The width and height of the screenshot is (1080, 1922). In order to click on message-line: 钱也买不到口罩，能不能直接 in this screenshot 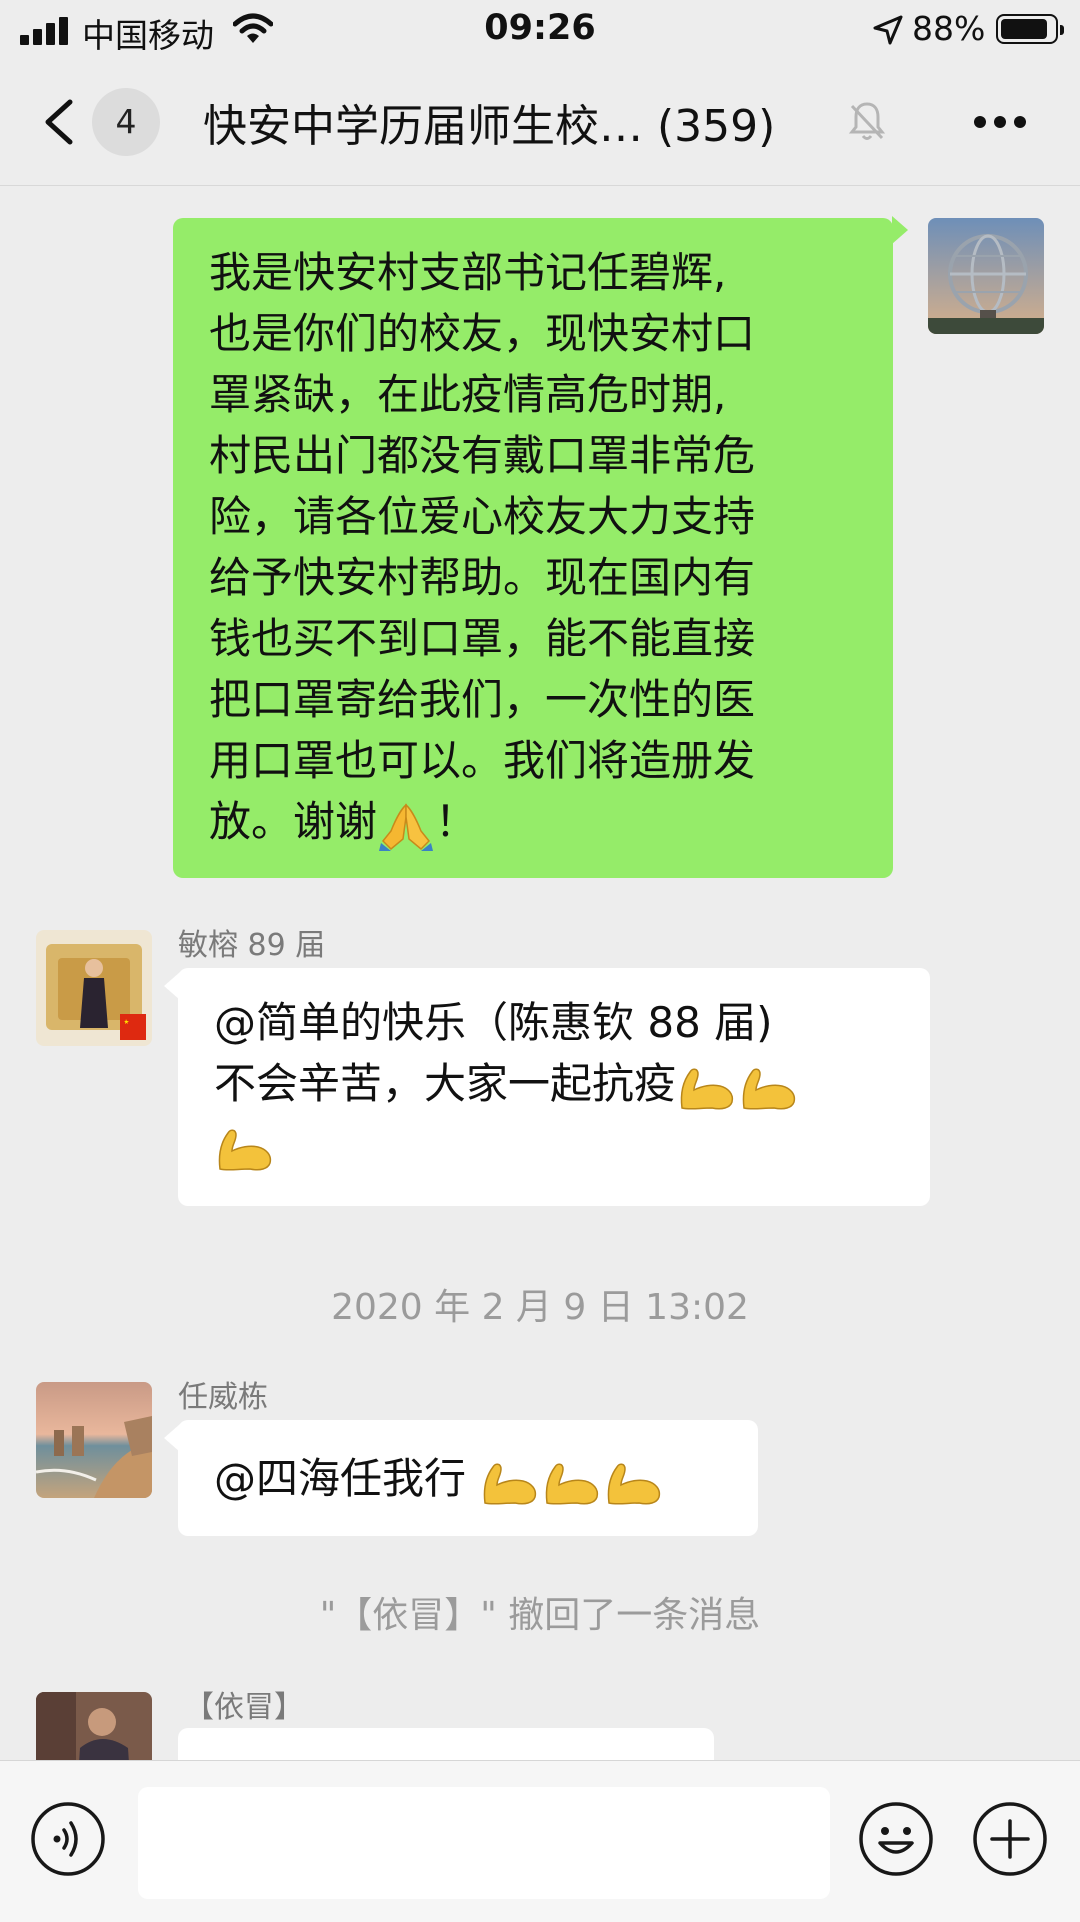, I will do `click(482, 638)`.